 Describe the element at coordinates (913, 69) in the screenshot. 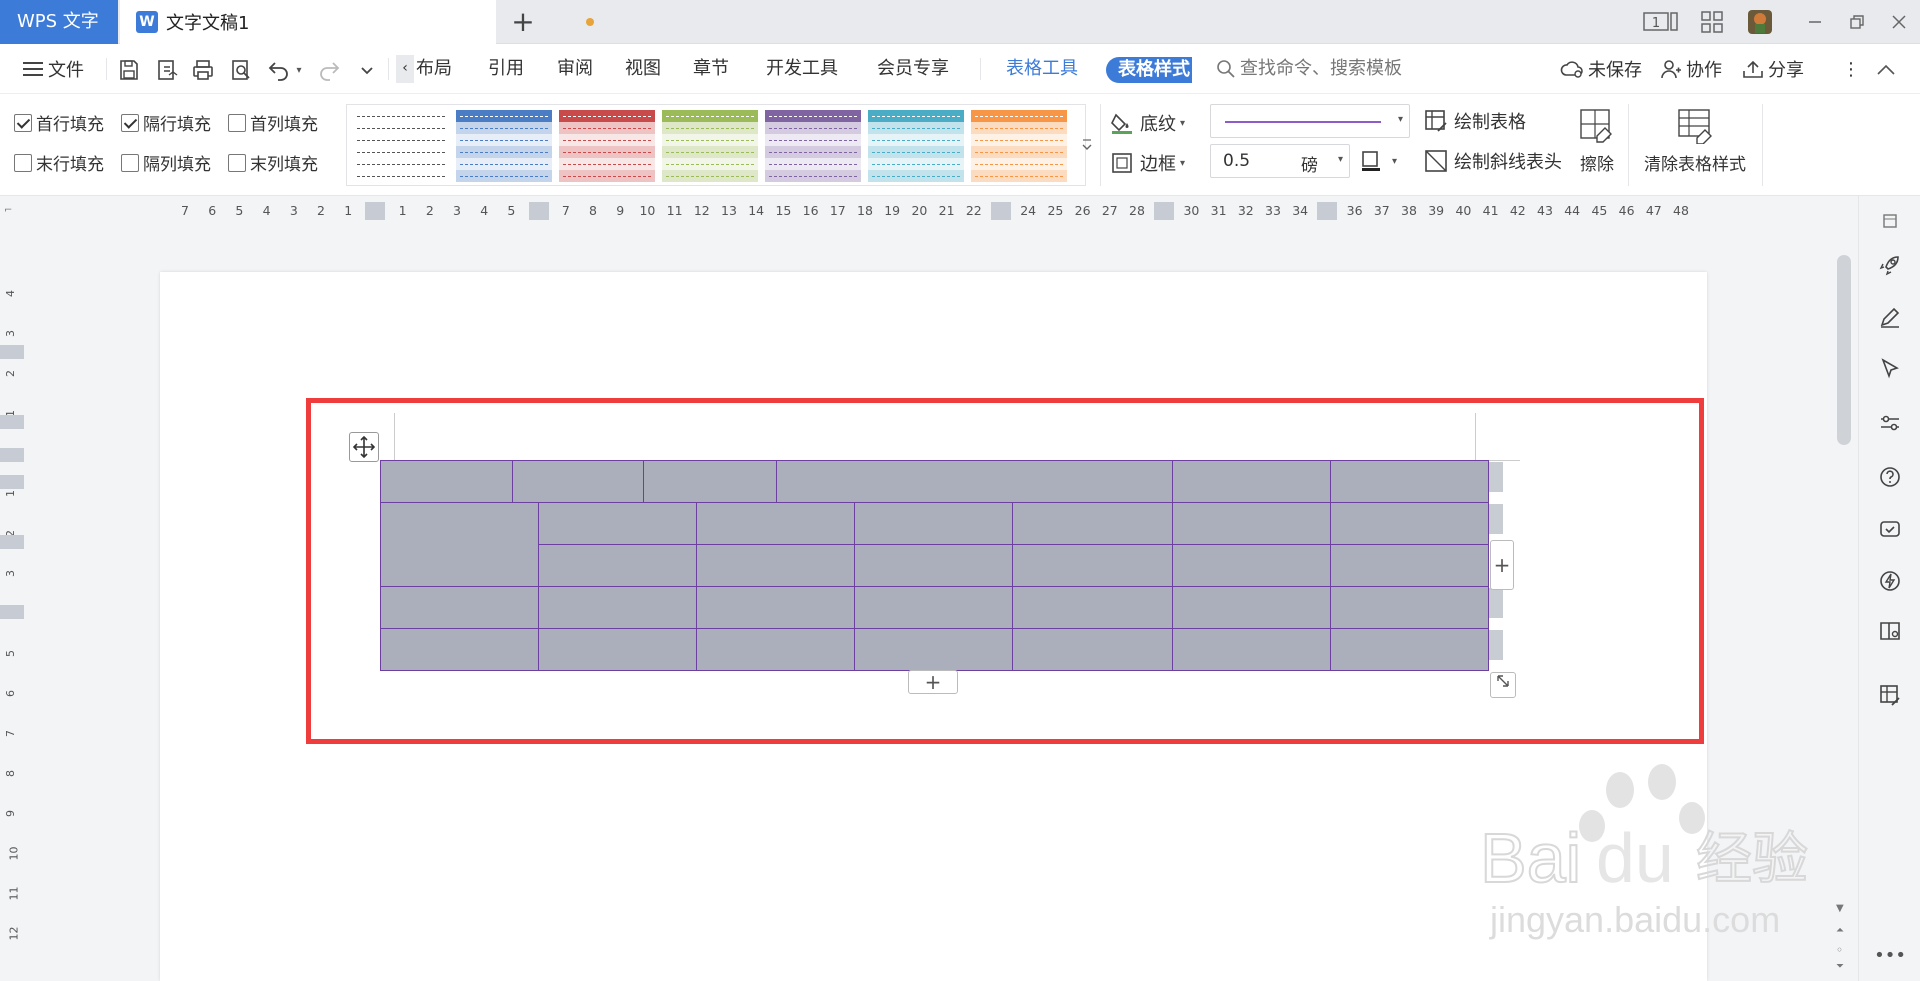

I see `tab-member: 会员专享` at that location.